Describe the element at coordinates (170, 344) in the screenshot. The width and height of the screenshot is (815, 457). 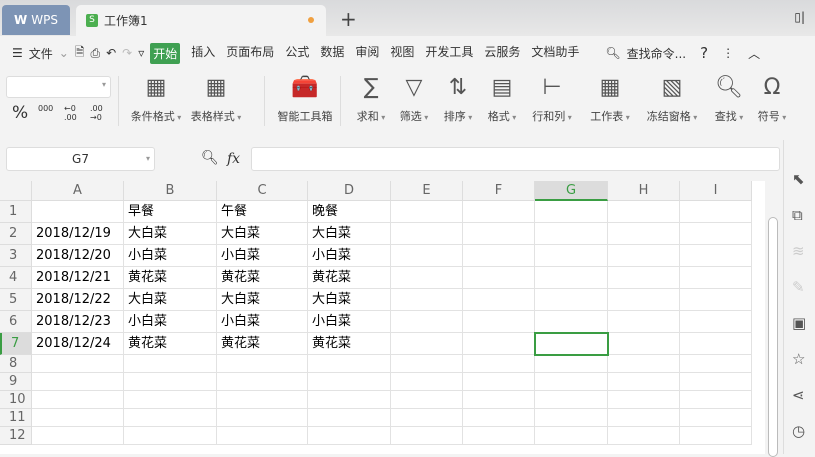
I see `cell-B7: 黄花菜` at that location.